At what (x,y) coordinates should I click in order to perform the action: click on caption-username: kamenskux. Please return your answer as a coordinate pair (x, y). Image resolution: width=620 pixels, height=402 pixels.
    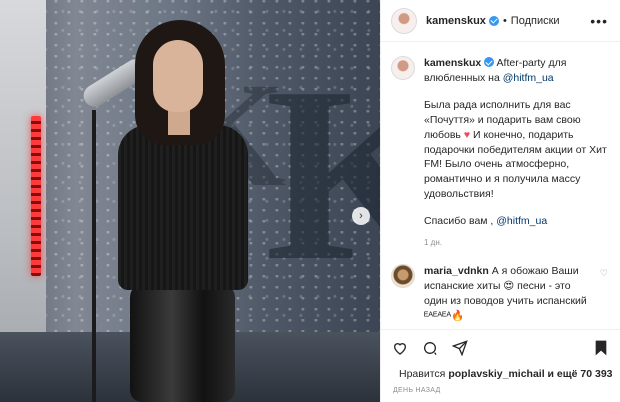
    Looking at the image, I should click on (452, 63).